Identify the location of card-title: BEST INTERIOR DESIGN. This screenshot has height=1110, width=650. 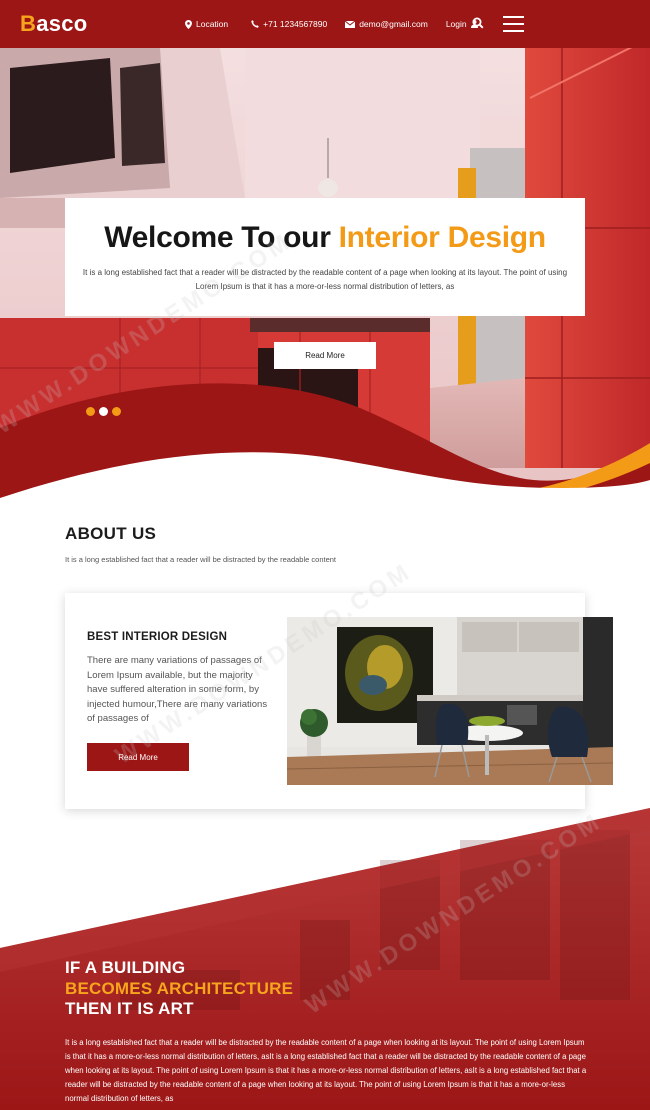
(157, 637).